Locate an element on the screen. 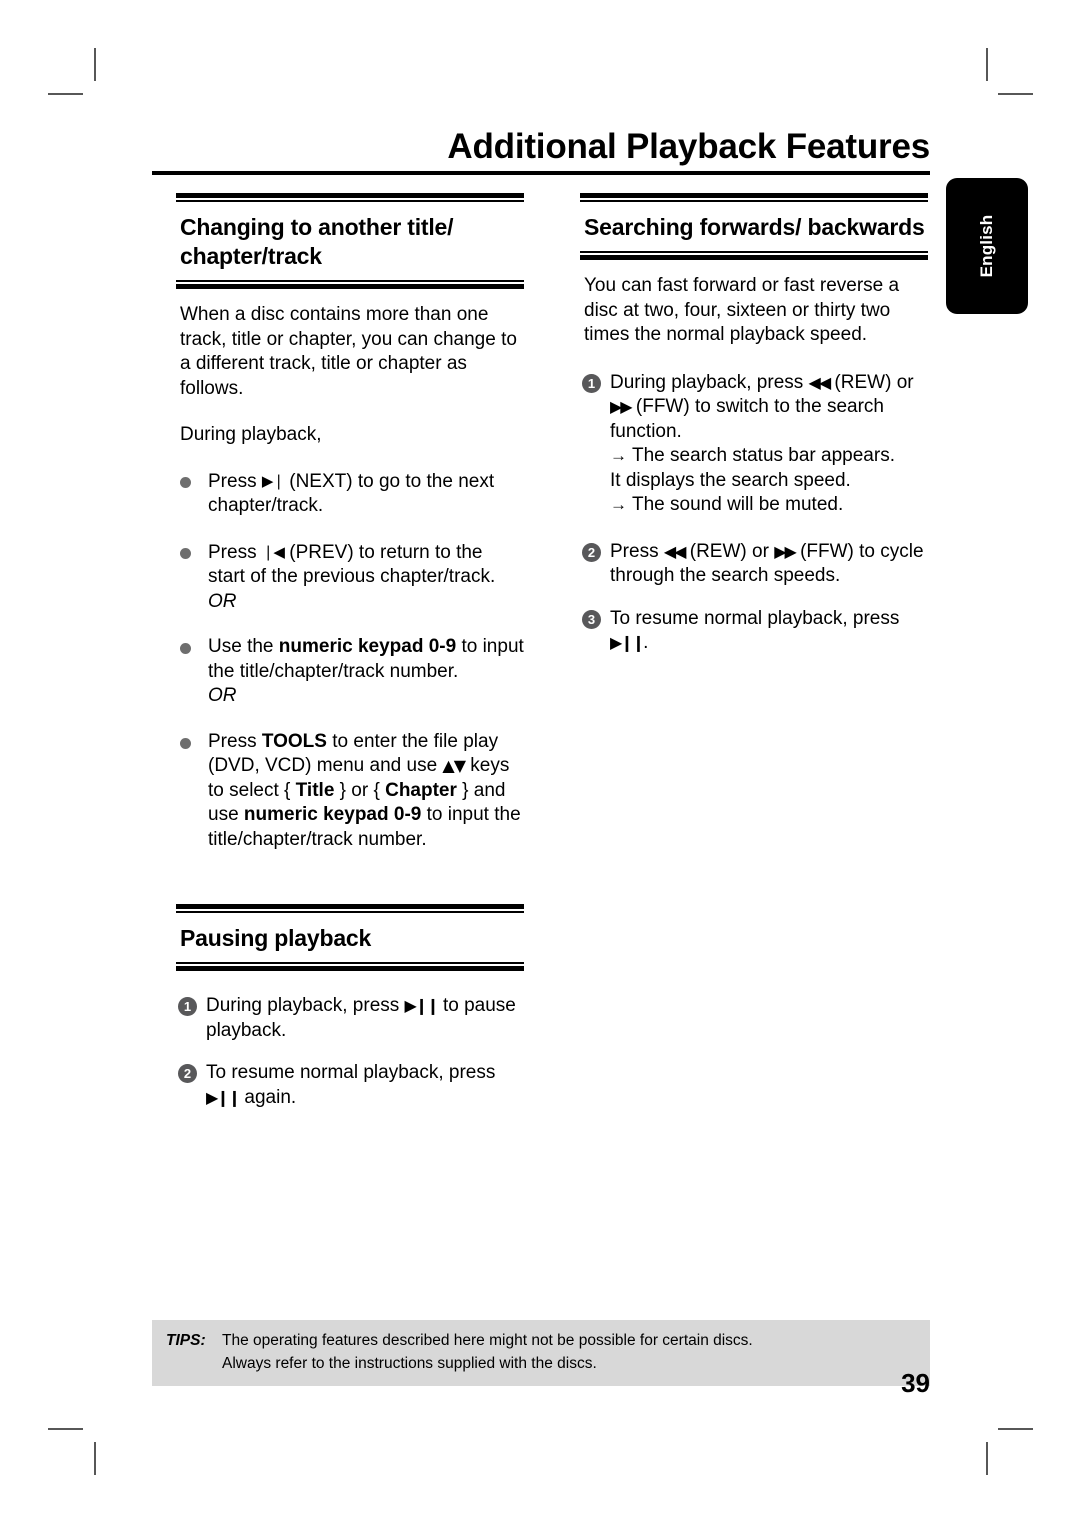 The width and height of the screenshot is (1080, 1524). section-title-searching: Searching forwards/ backwards is located at coordinates (754, 227).